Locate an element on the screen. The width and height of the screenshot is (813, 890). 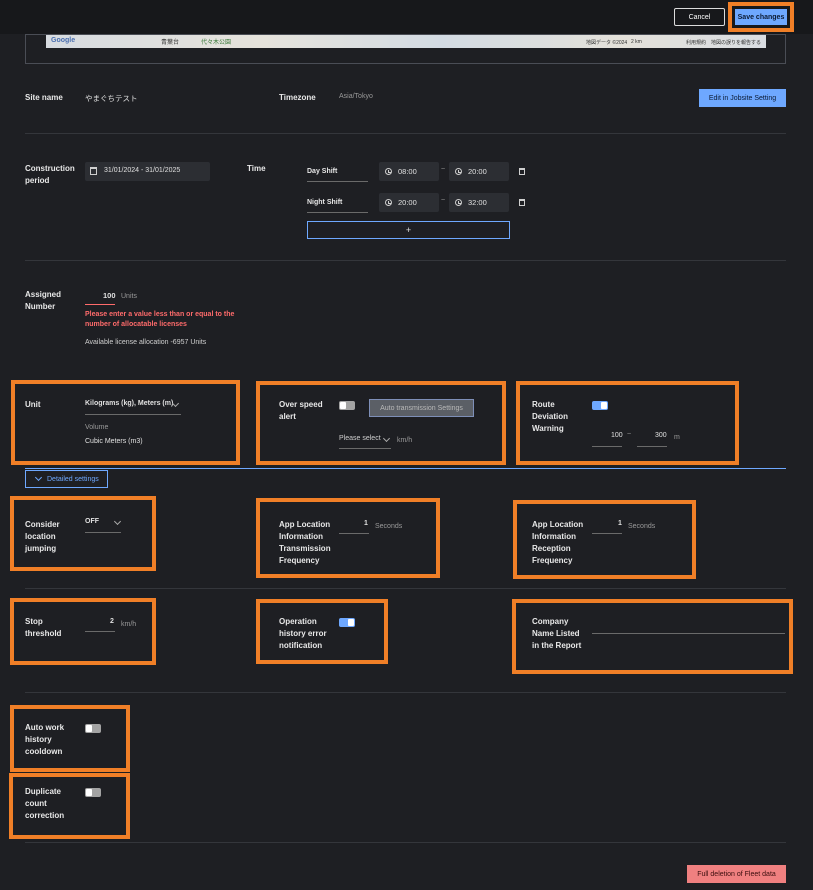
highlight-company is located at coordinates (652, 636).